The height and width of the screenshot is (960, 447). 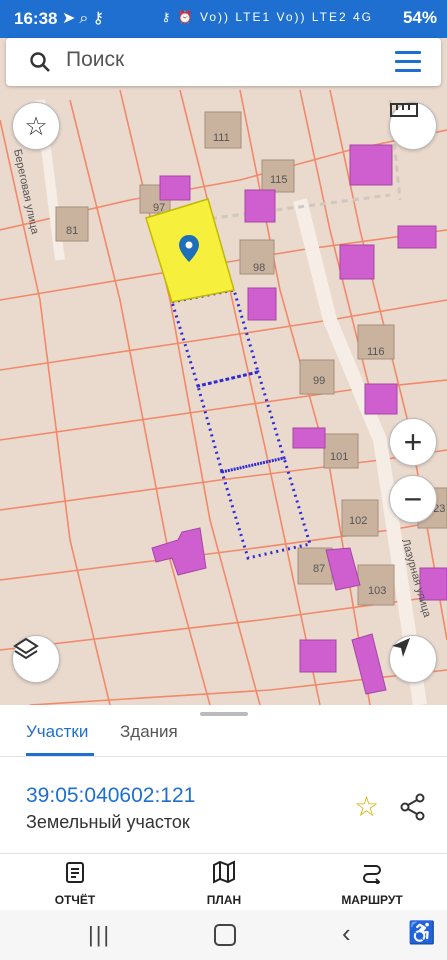 What do you see at coordinates (319, 381) in the screenshot?
I see `house-number-99: 99` at bounding box center [319, 381].